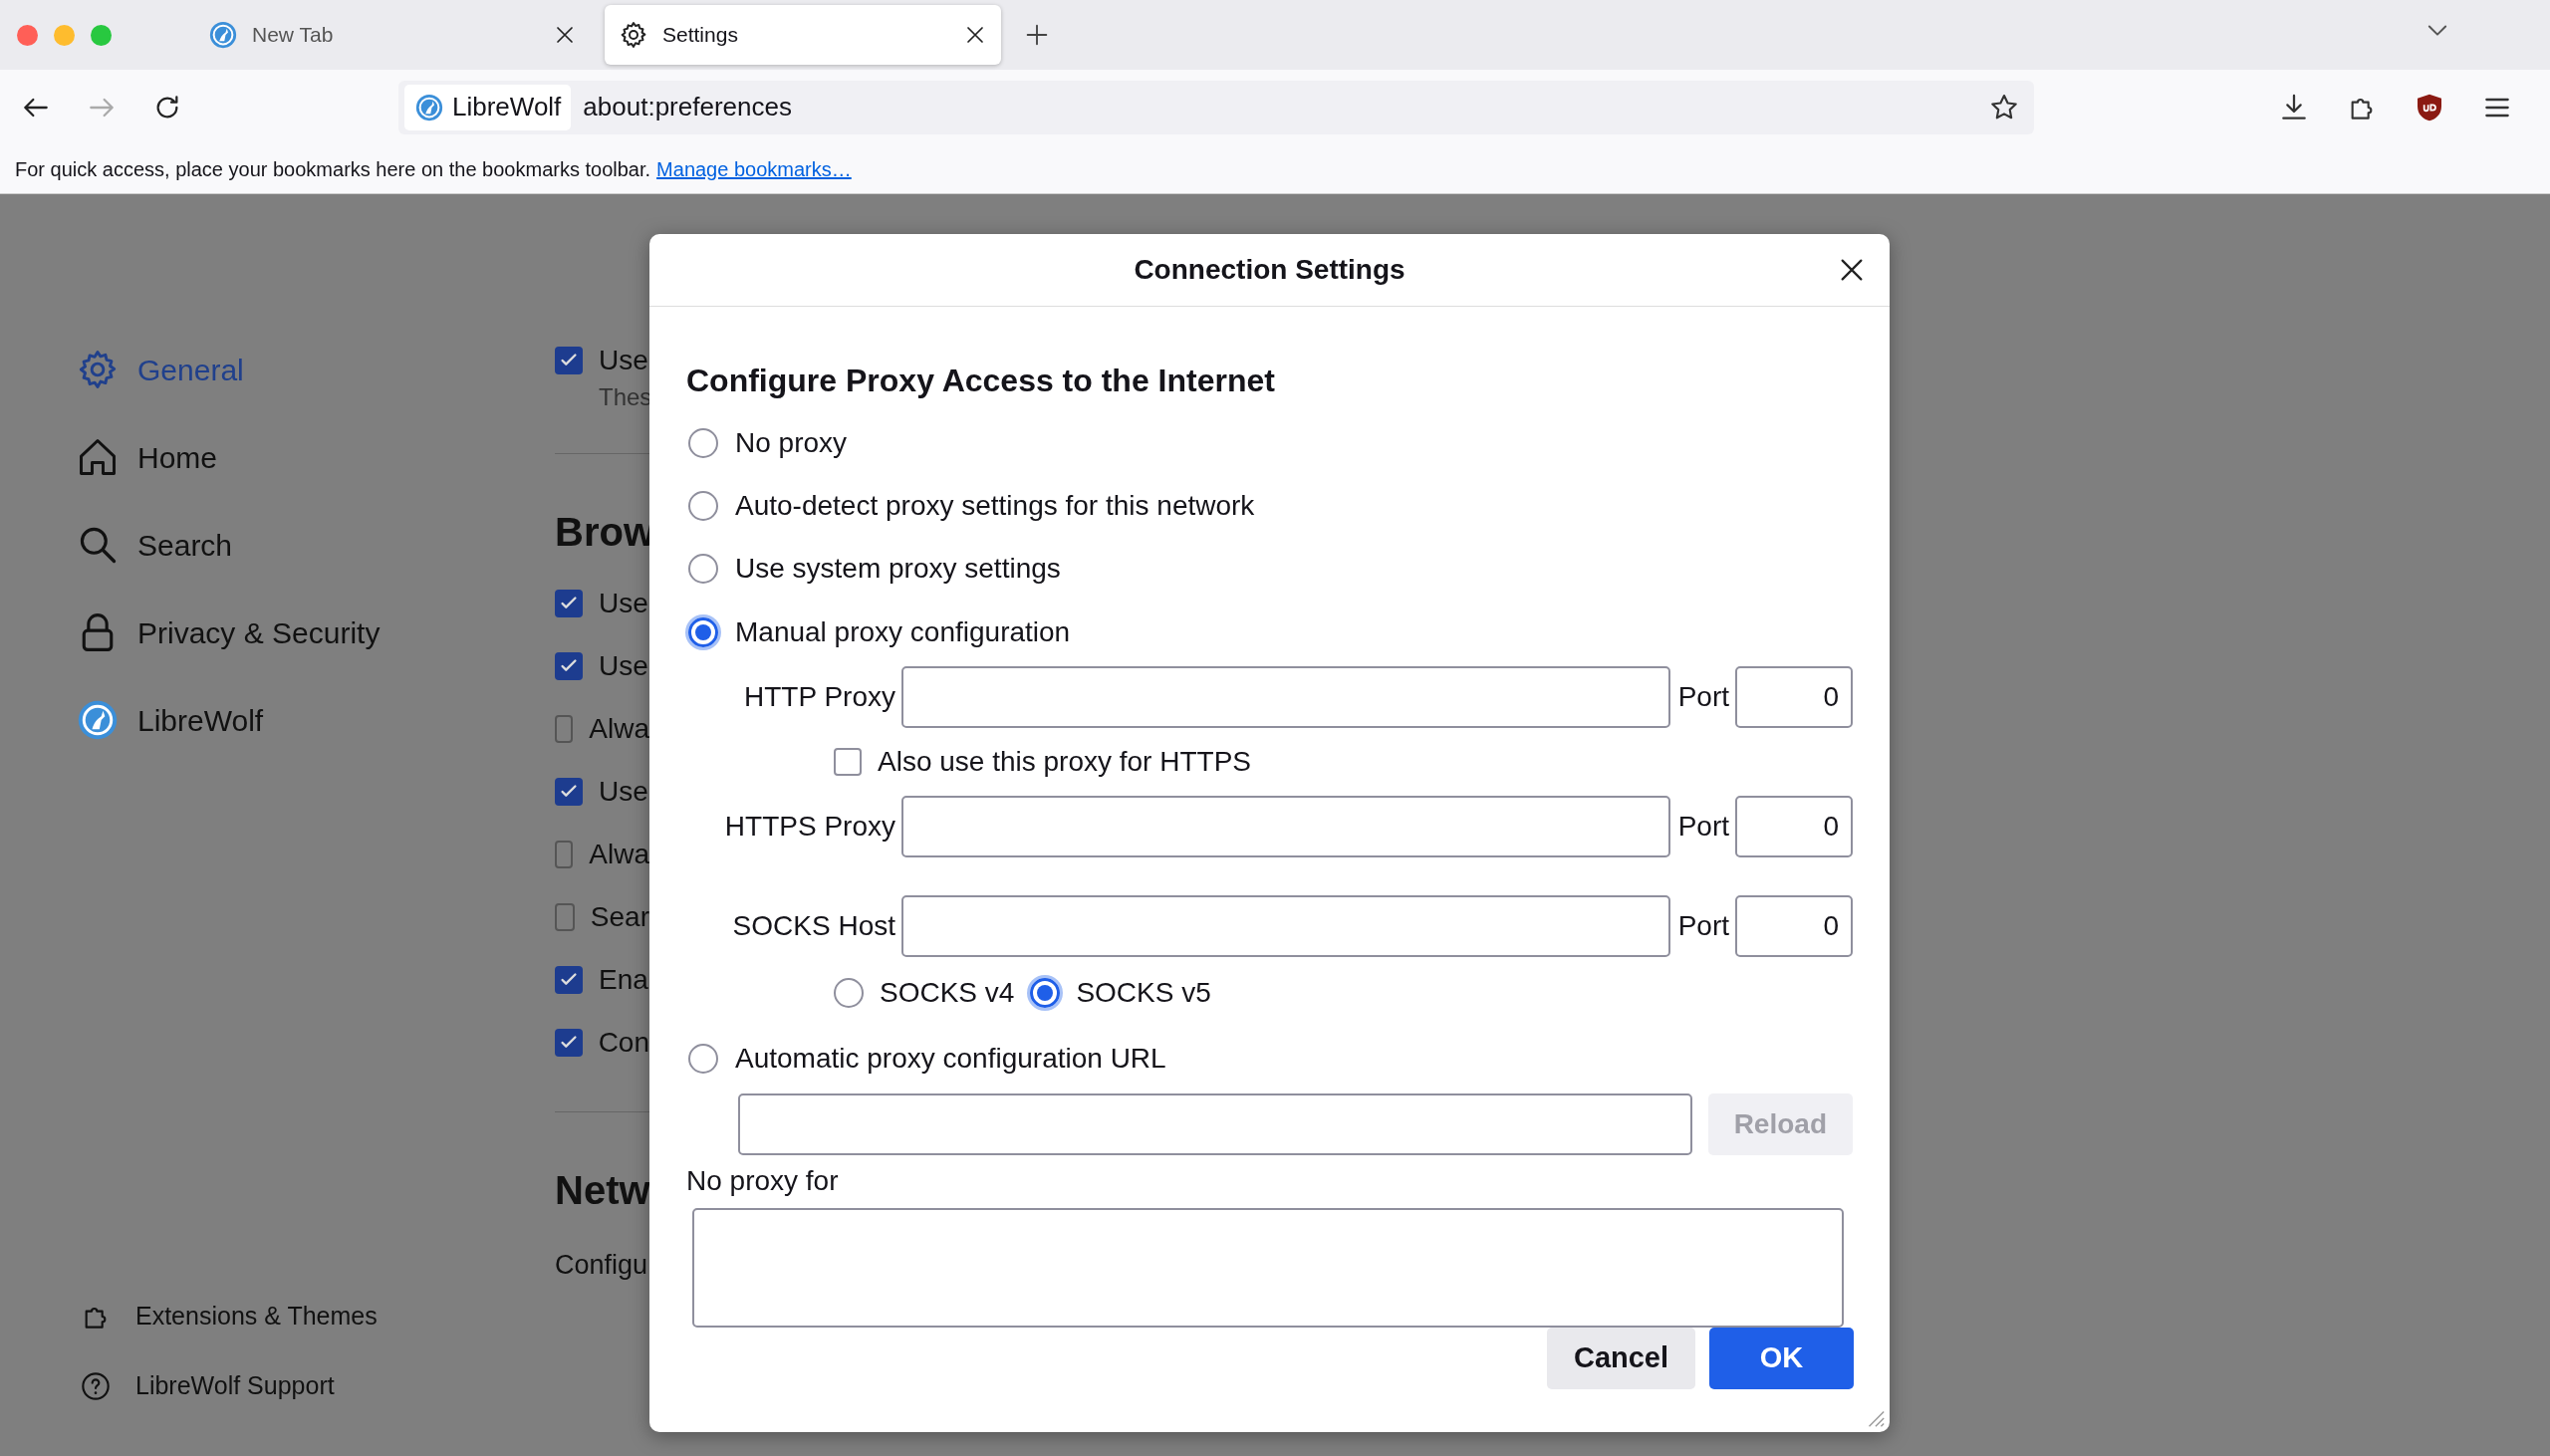  I want to click on radio-label: No proxy, so click(791, 442).